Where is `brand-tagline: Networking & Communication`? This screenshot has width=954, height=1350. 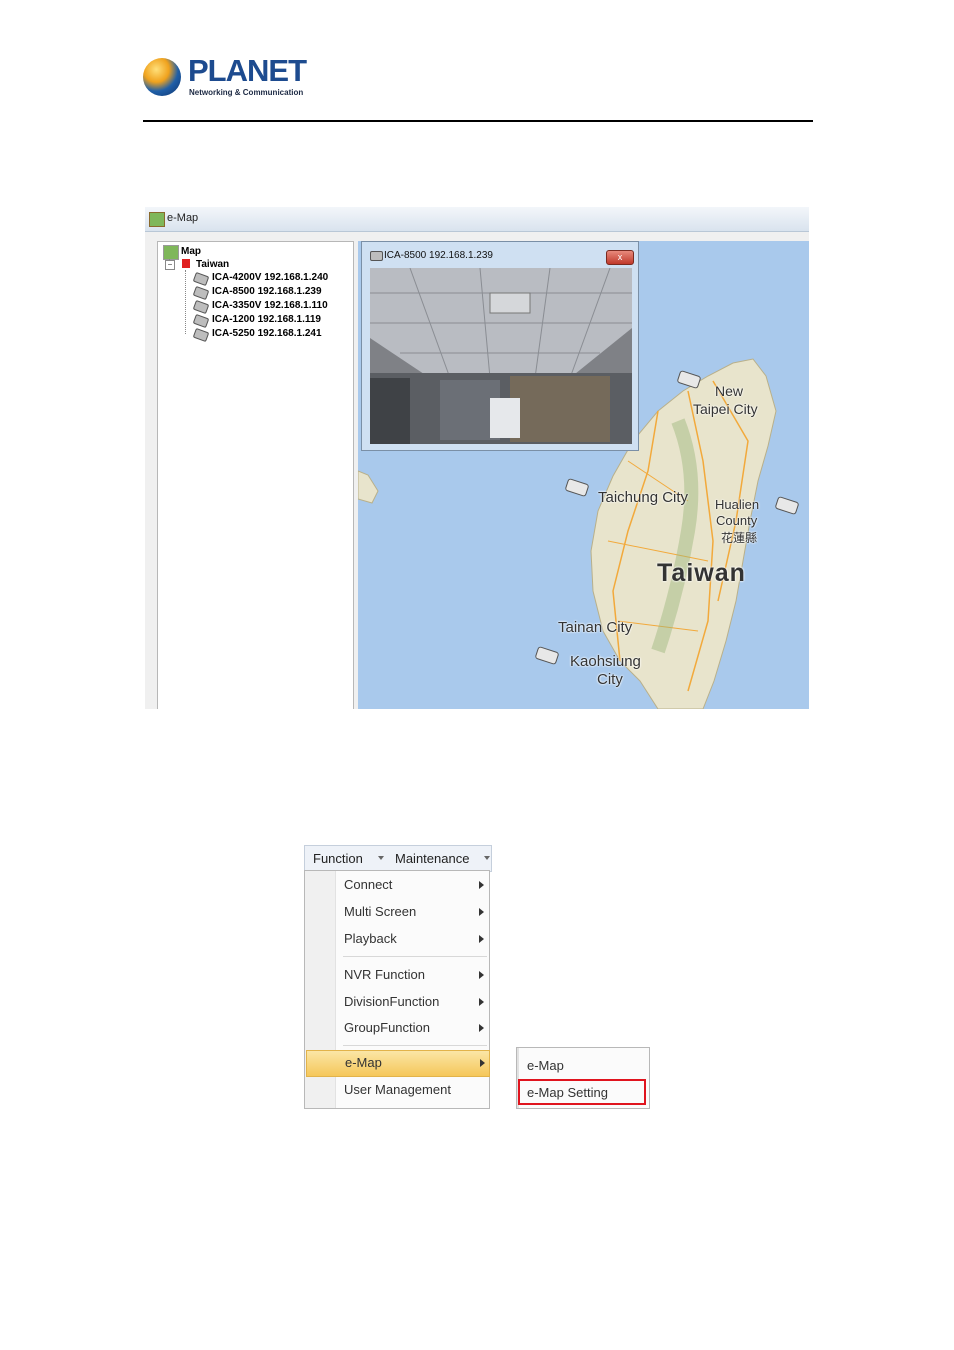
brand-tagline: Networking & Communication is located at coordinates (246, 92).